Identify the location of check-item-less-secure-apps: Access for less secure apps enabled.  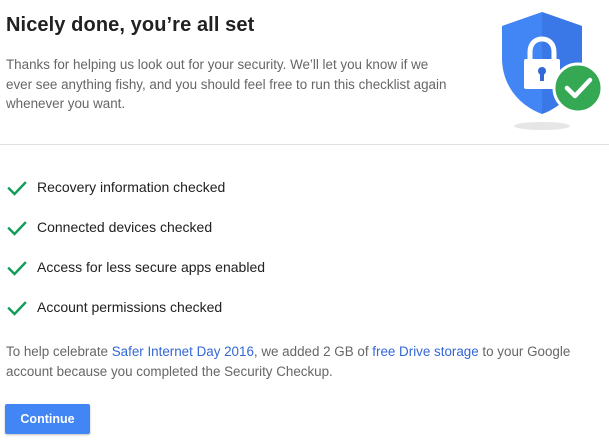
(304, 268).